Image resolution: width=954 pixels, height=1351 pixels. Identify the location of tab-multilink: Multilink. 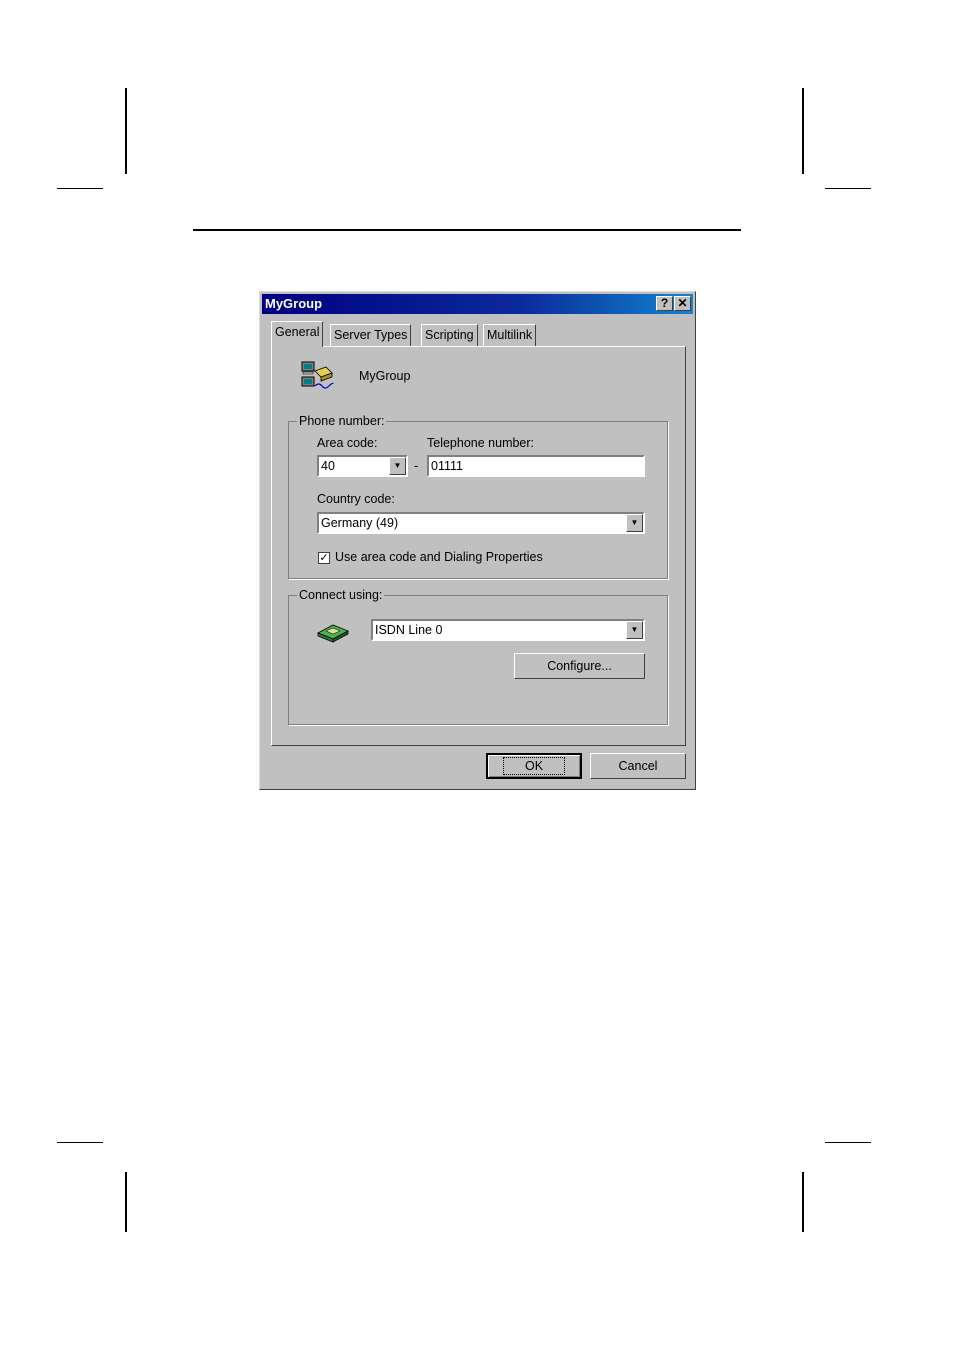
(510, 335).